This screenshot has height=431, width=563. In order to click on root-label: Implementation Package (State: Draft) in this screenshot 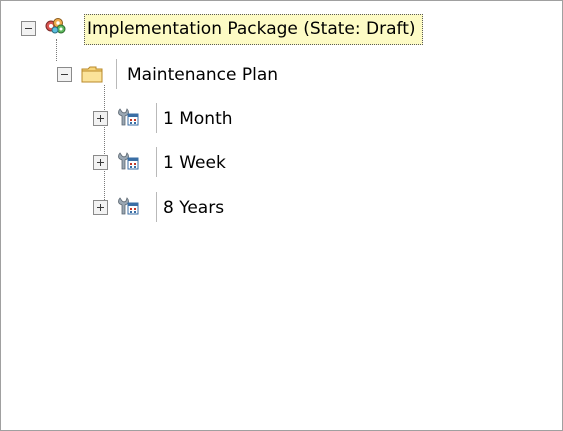, I will do `click(253, 29)`.